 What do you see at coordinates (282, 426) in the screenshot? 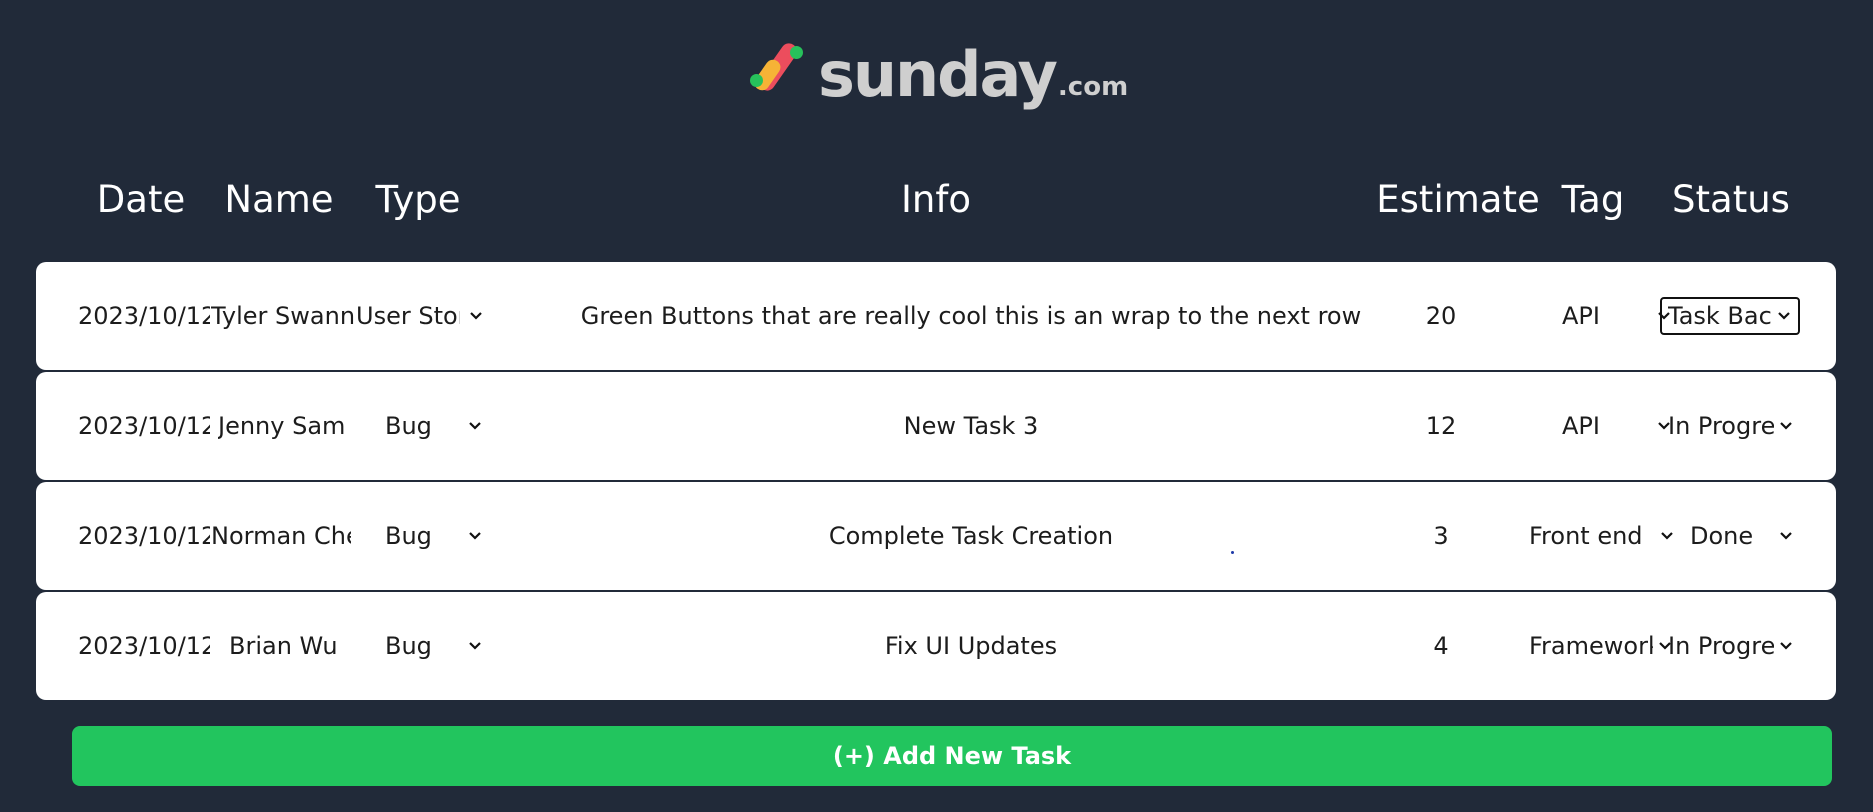
I see `task-name: Jenny Sam` at bounding box center [282, 426].